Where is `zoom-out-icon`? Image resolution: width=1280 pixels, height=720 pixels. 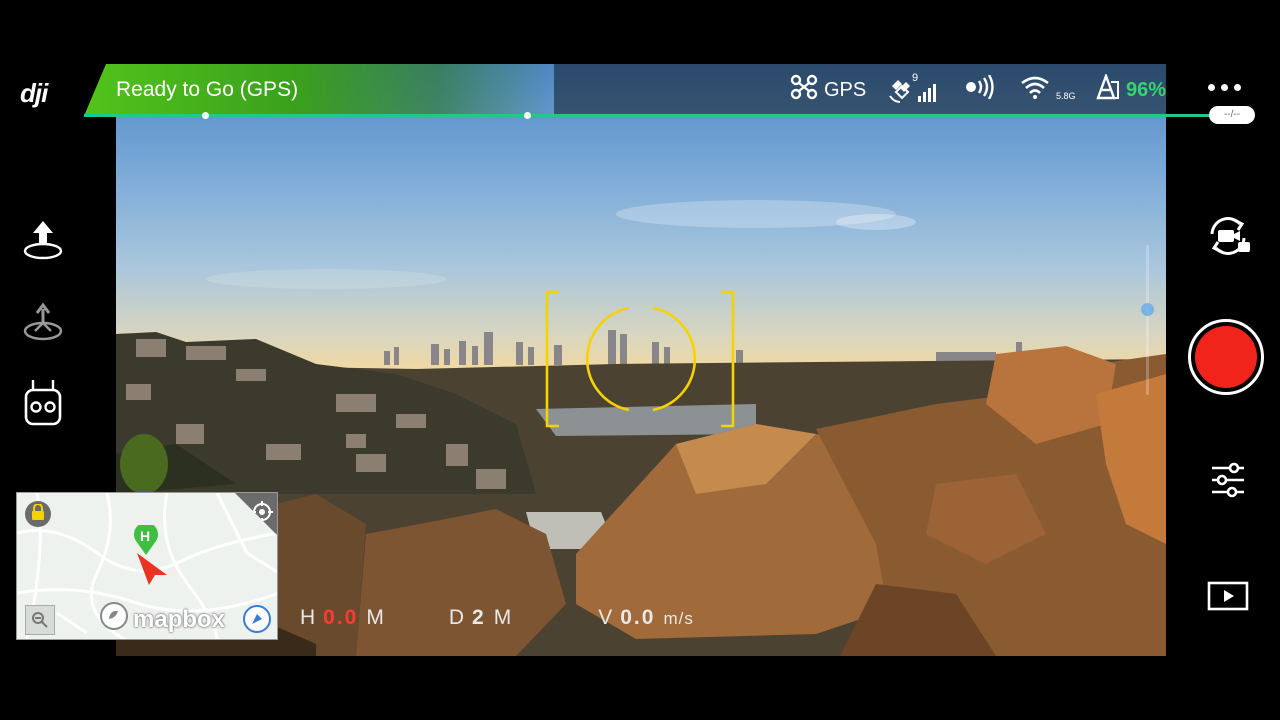
zoom-out-icon is located at coordinates (40, 622).